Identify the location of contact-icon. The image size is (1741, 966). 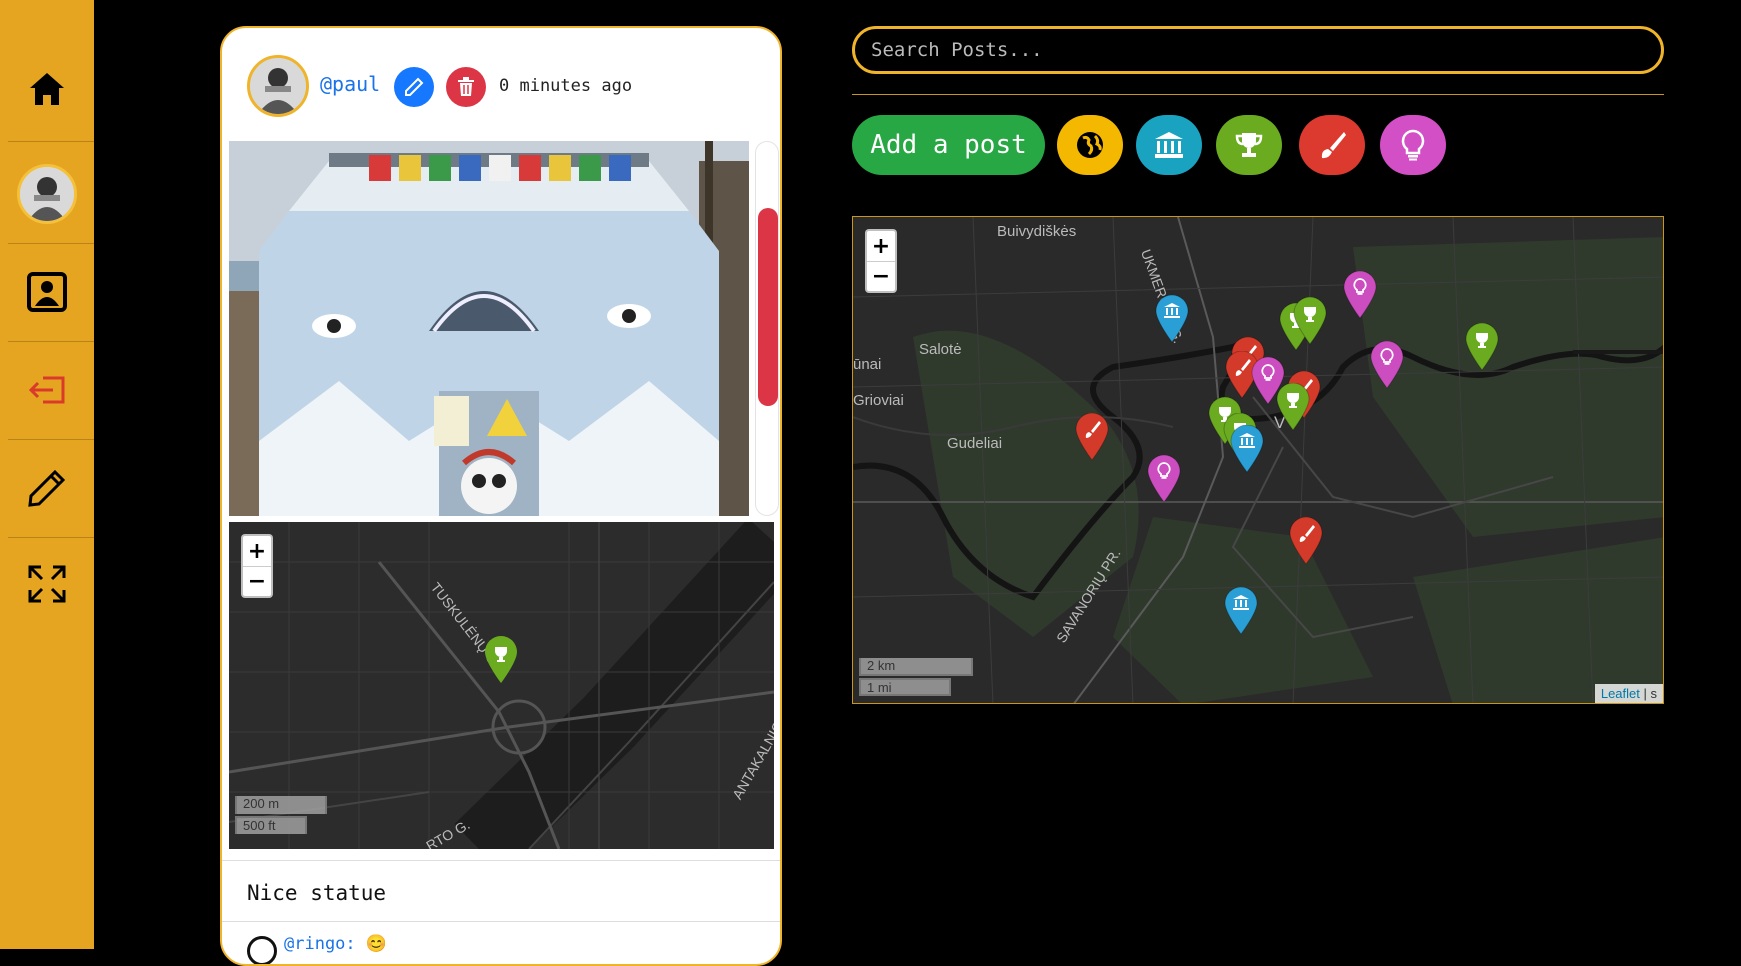
(47, 292).